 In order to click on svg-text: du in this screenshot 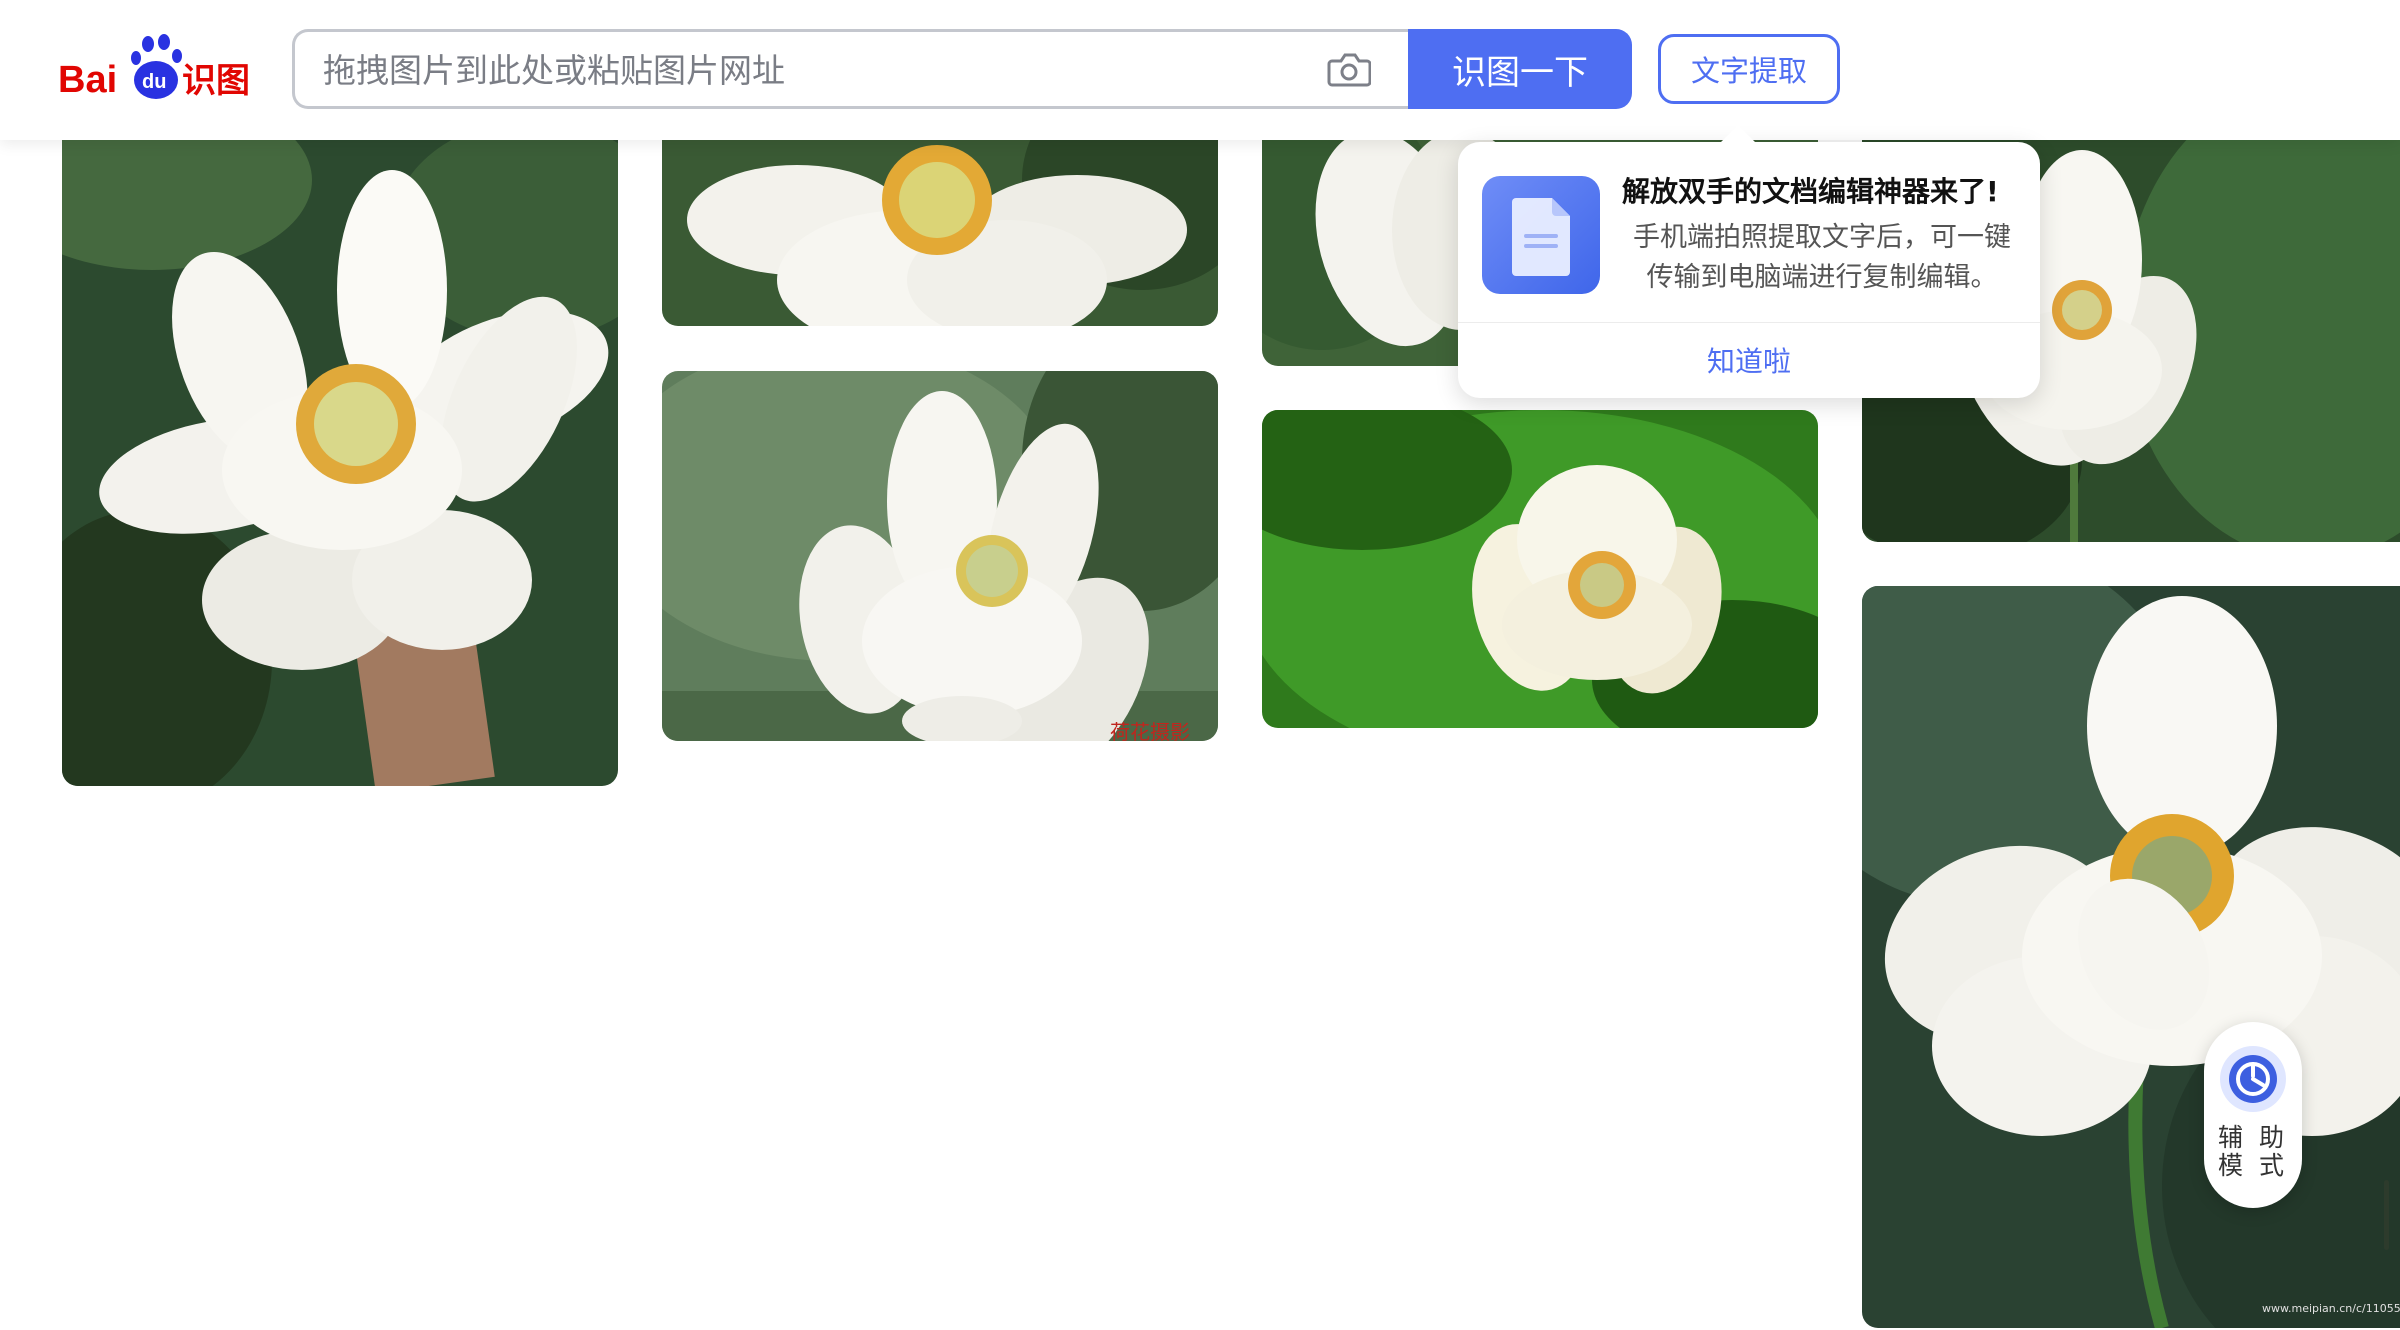, I will do `click(154, 82)`.